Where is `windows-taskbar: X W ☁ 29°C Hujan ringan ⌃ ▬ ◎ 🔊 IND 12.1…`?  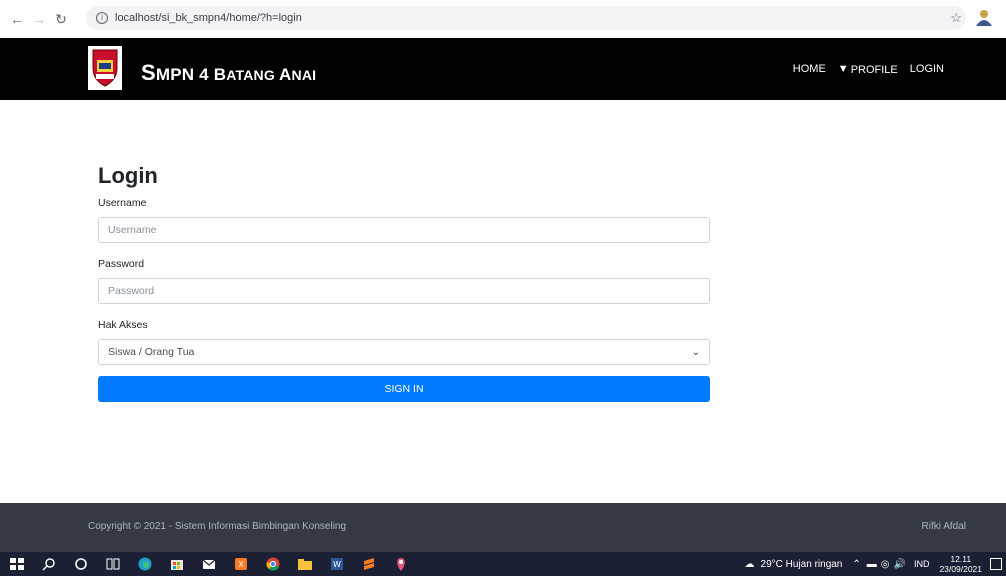 windows-taskbar: X W ☁ 29°C Hujan ringan ⌃ ▬ ◎ 🔊 IND 12.1… is located at coordinates (503, 564).